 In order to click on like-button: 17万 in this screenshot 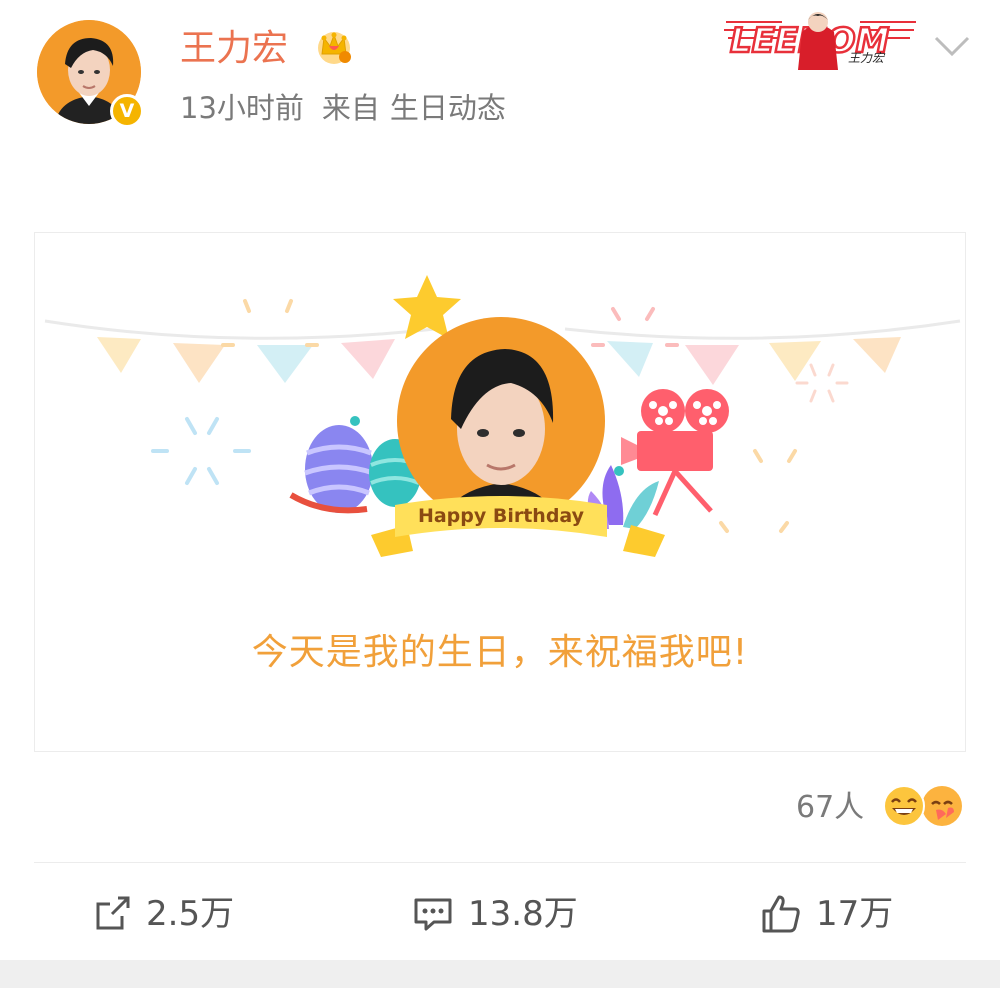, I will do `click(826, 914)`.